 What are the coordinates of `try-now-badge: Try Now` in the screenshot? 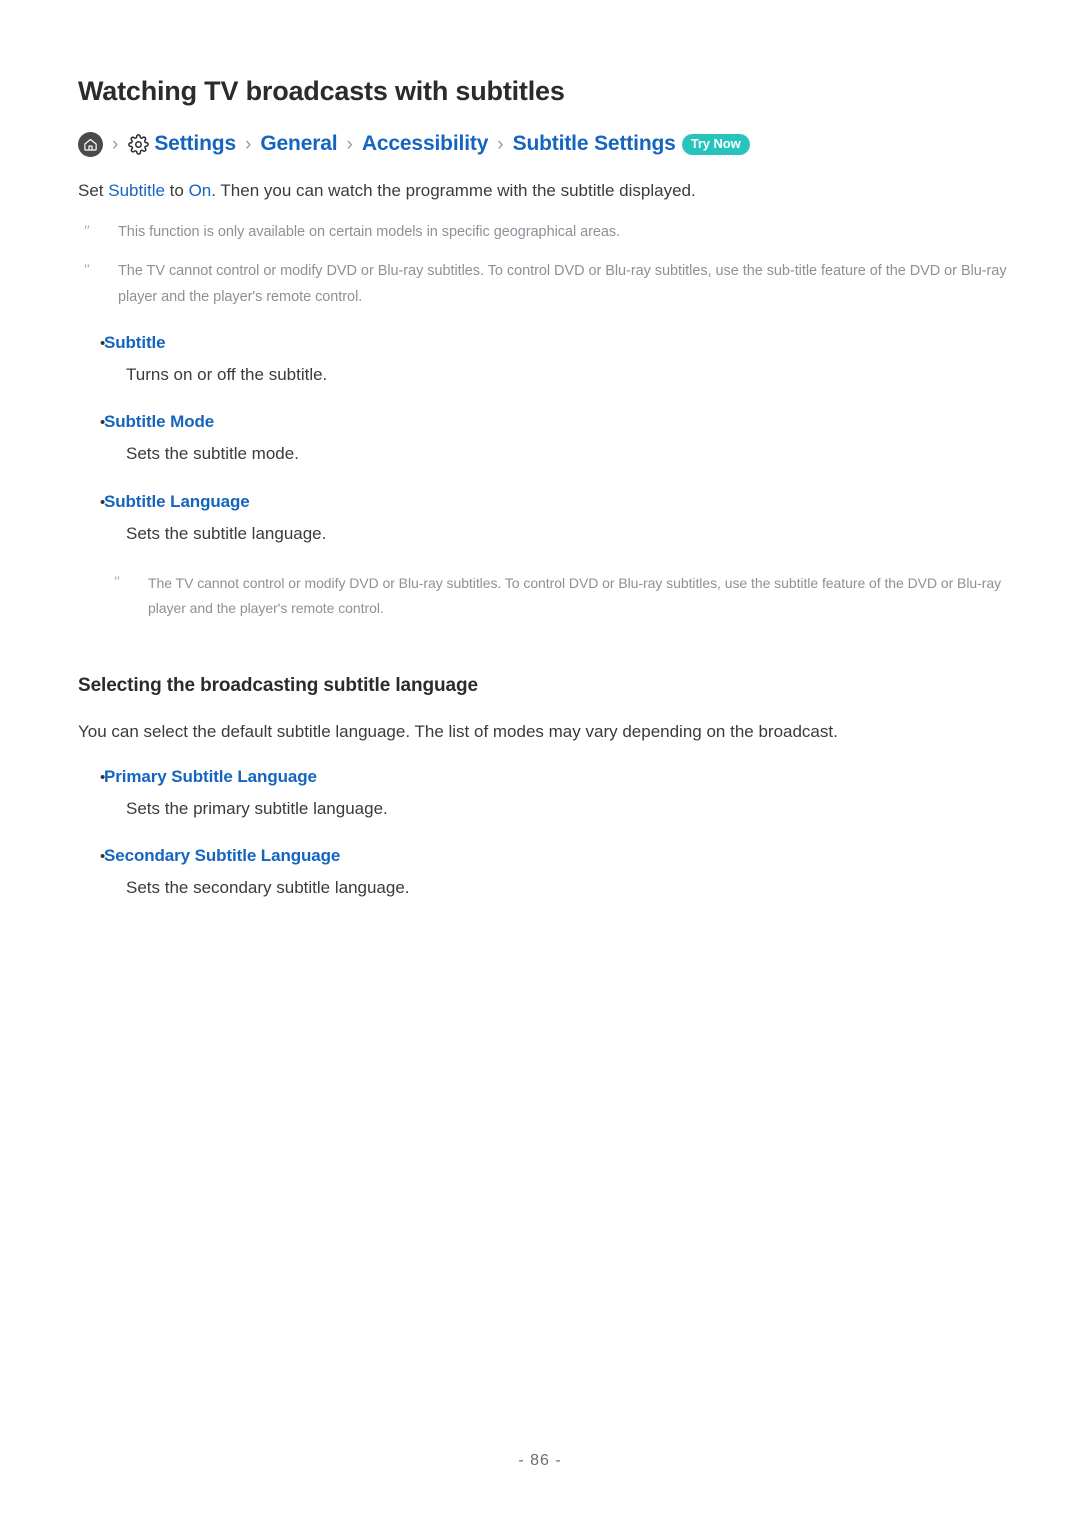 It's located at (715, 144).